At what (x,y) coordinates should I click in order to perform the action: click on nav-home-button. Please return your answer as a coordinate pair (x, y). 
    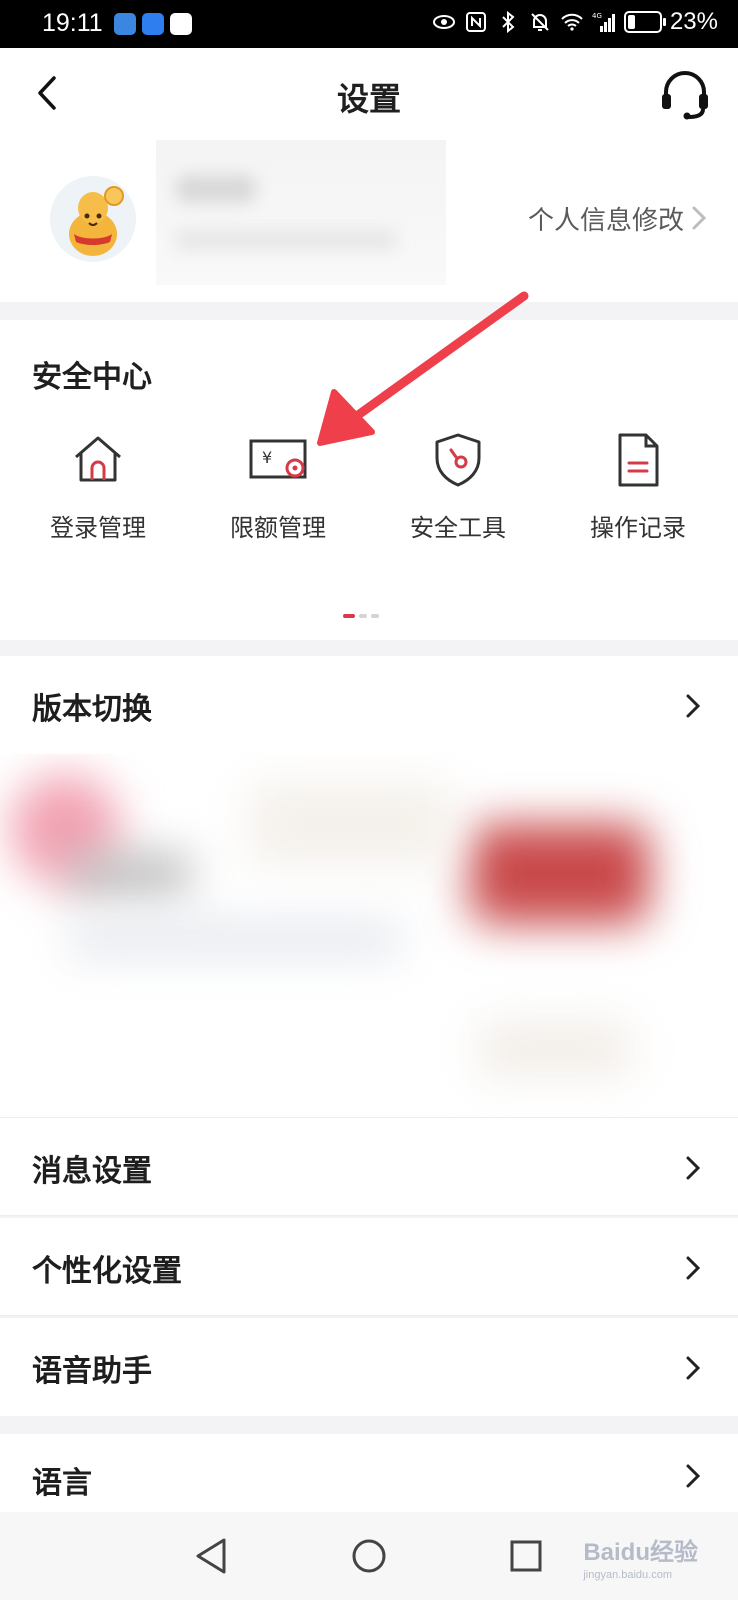
    Looking at the image, I should click on (369, 1556).